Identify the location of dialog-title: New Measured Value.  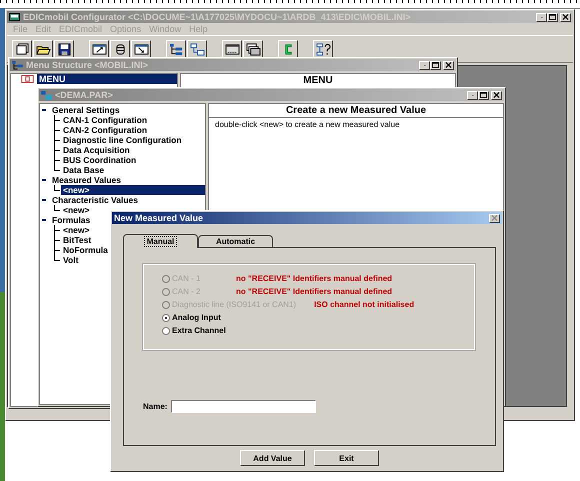
(159, 218).